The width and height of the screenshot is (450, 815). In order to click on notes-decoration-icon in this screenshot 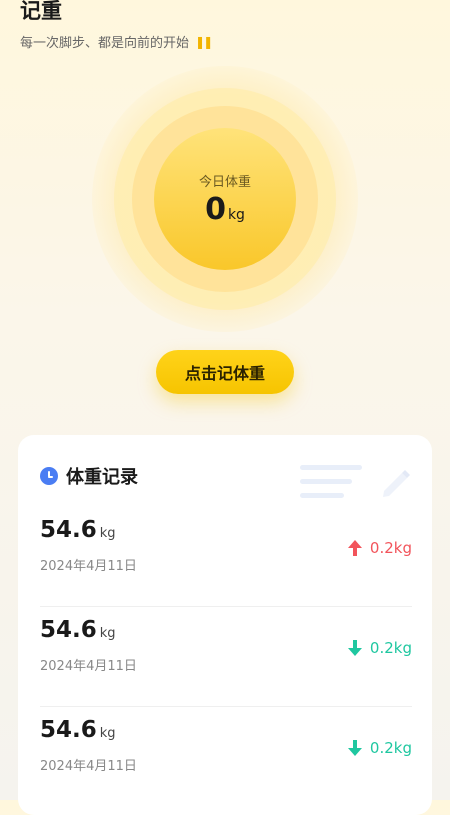, I will do `click(356, 483)`.